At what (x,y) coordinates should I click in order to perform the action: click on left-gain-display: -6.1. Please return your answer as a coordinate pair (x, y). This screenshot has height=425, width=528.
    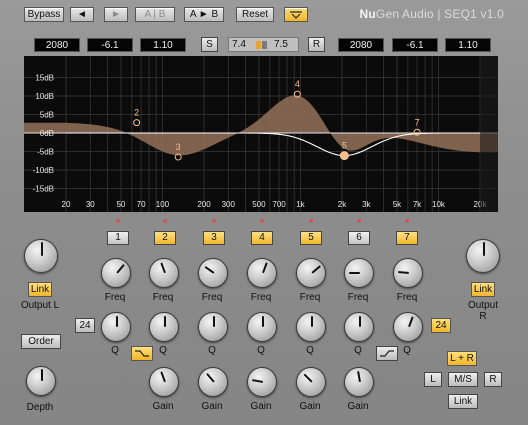
    Looking at the image, I should click on (110, 45).